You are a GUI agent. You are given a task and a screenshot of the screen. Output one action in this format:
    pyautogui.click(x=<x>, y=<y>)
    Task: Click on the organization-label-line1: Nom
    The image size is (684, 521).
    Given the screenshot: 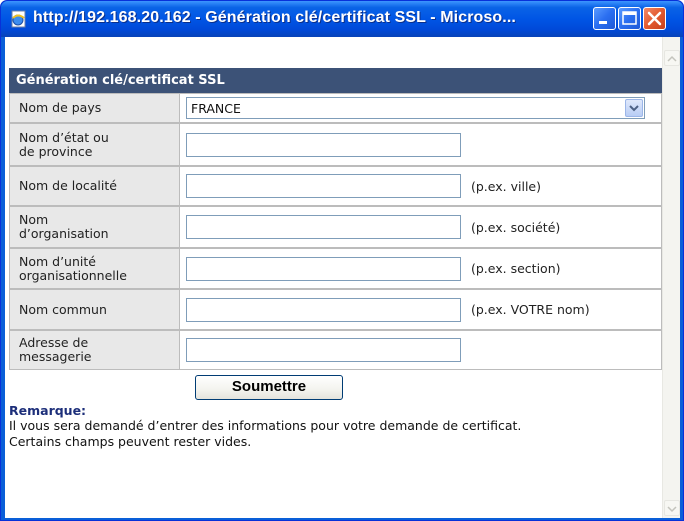 What is the action you would take?
    pyautogui.click(x=34, y=219)
    